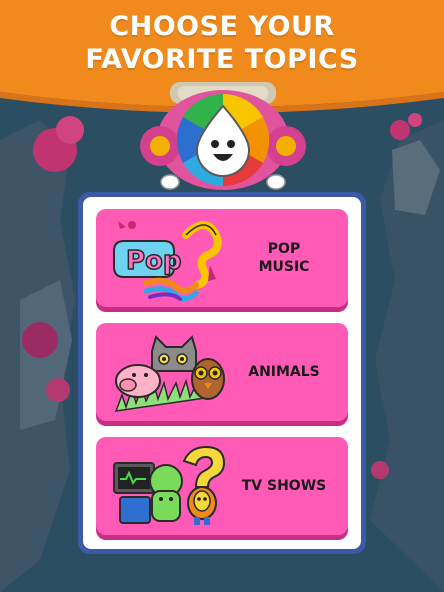 The width and height of the screenshot is (444, 592). I want to click on title-line-1: CHOOSE YOUR, so click(222, 26).